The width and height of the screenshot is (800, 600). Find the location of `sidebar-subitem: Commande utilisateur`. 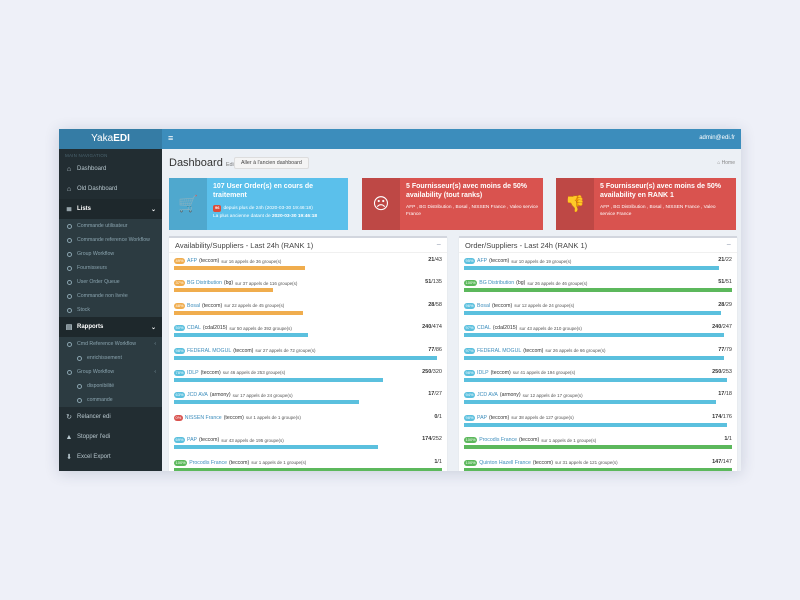

sidebar-subitem: Commande utilisateur is located at coordinates (110, 226).